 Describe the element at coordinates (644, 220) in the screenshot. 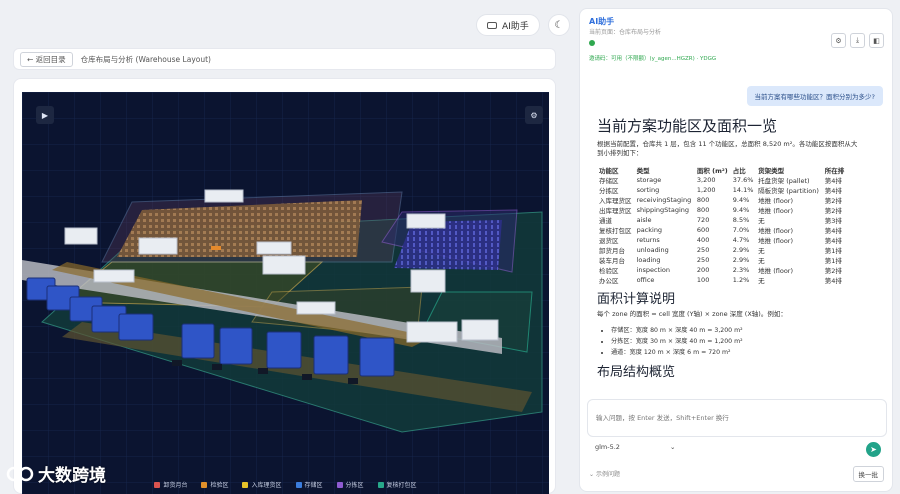

I see `table-cell: aisle` at that location.